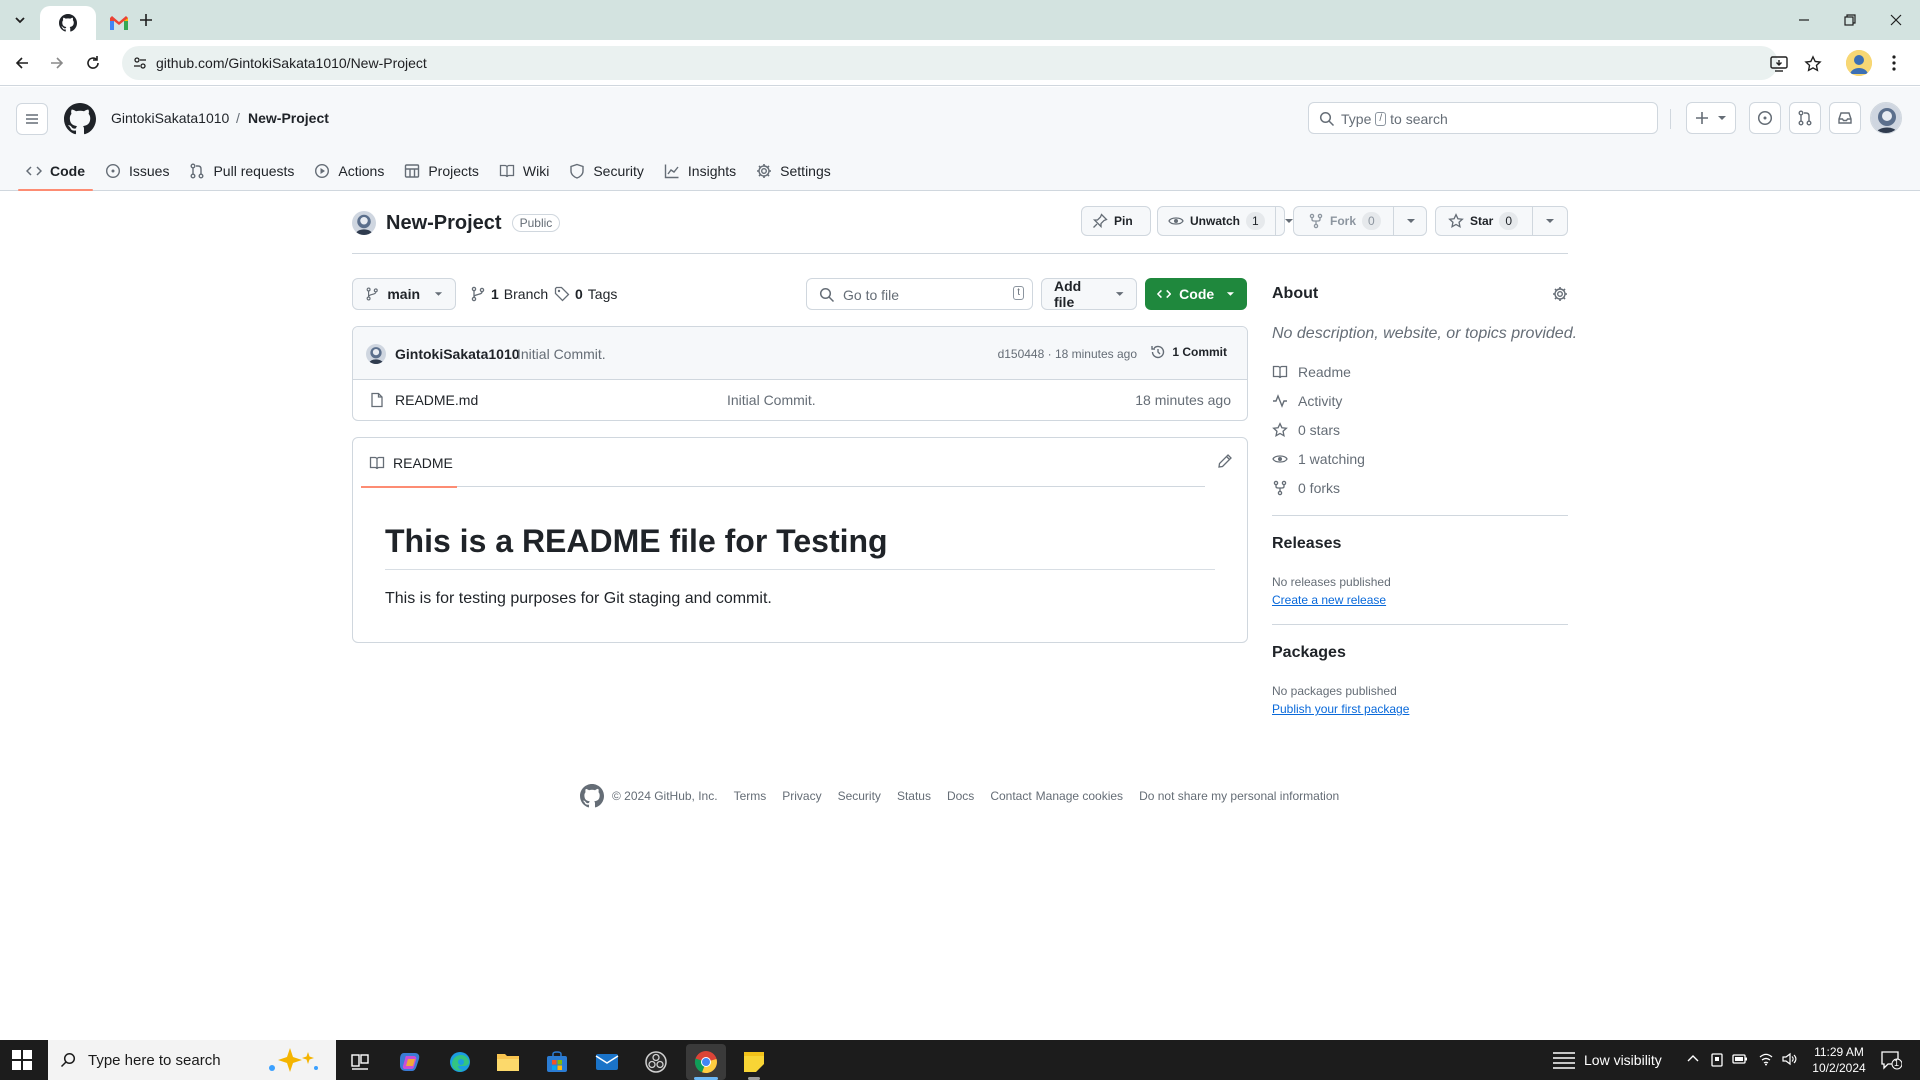  Describe the element at coordinates (55, 171) in the screenshot. I see `tab-code: Code` at that location.